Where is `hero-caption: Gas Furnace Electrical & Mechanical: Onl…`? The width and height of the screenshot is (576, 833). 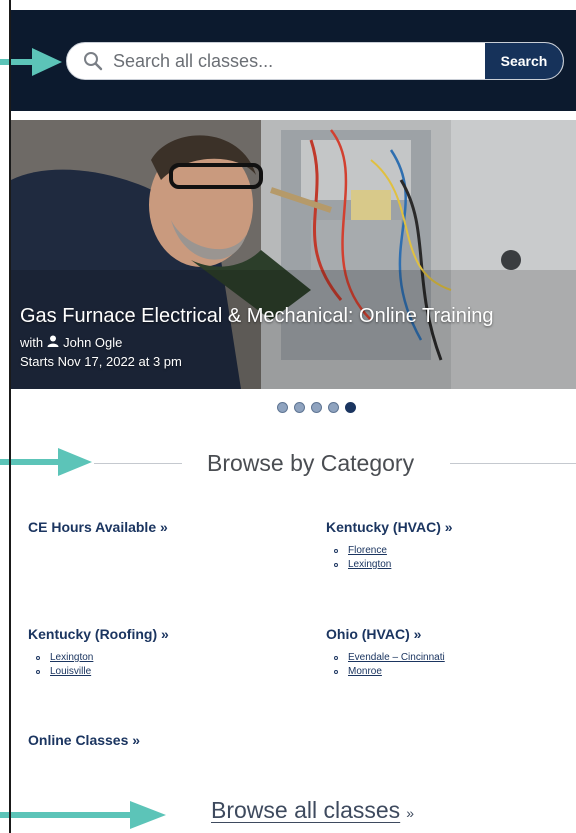
hero-caption: Gas Furnace Electrical & Mechanical: Onl… is located at coordinates (257, 337).